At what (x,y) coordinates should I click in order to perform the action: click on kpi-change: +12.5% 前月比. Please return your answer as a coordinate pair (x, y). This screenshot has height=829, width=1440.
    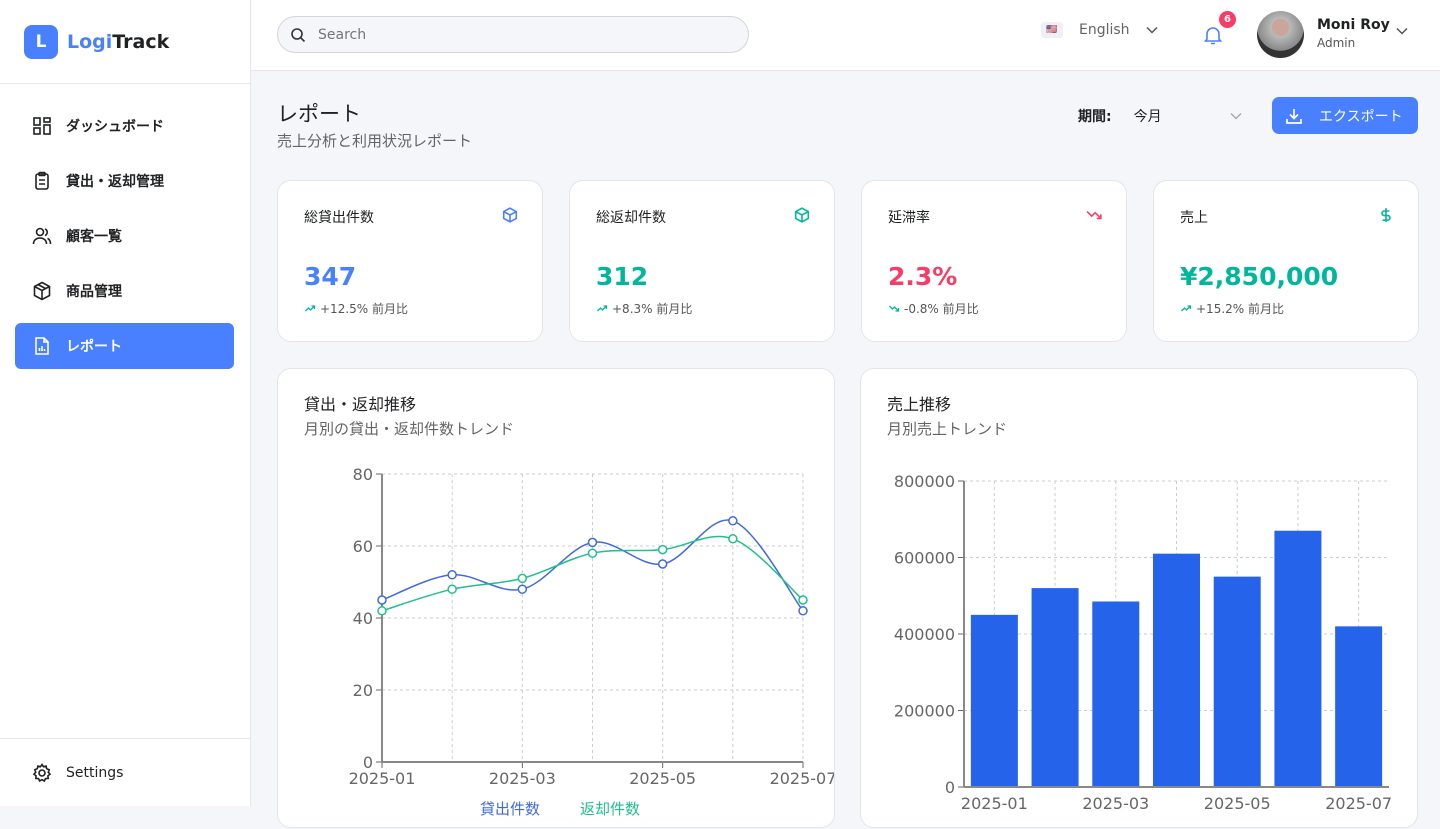
    Looking at the image, I should click on (356, 308).